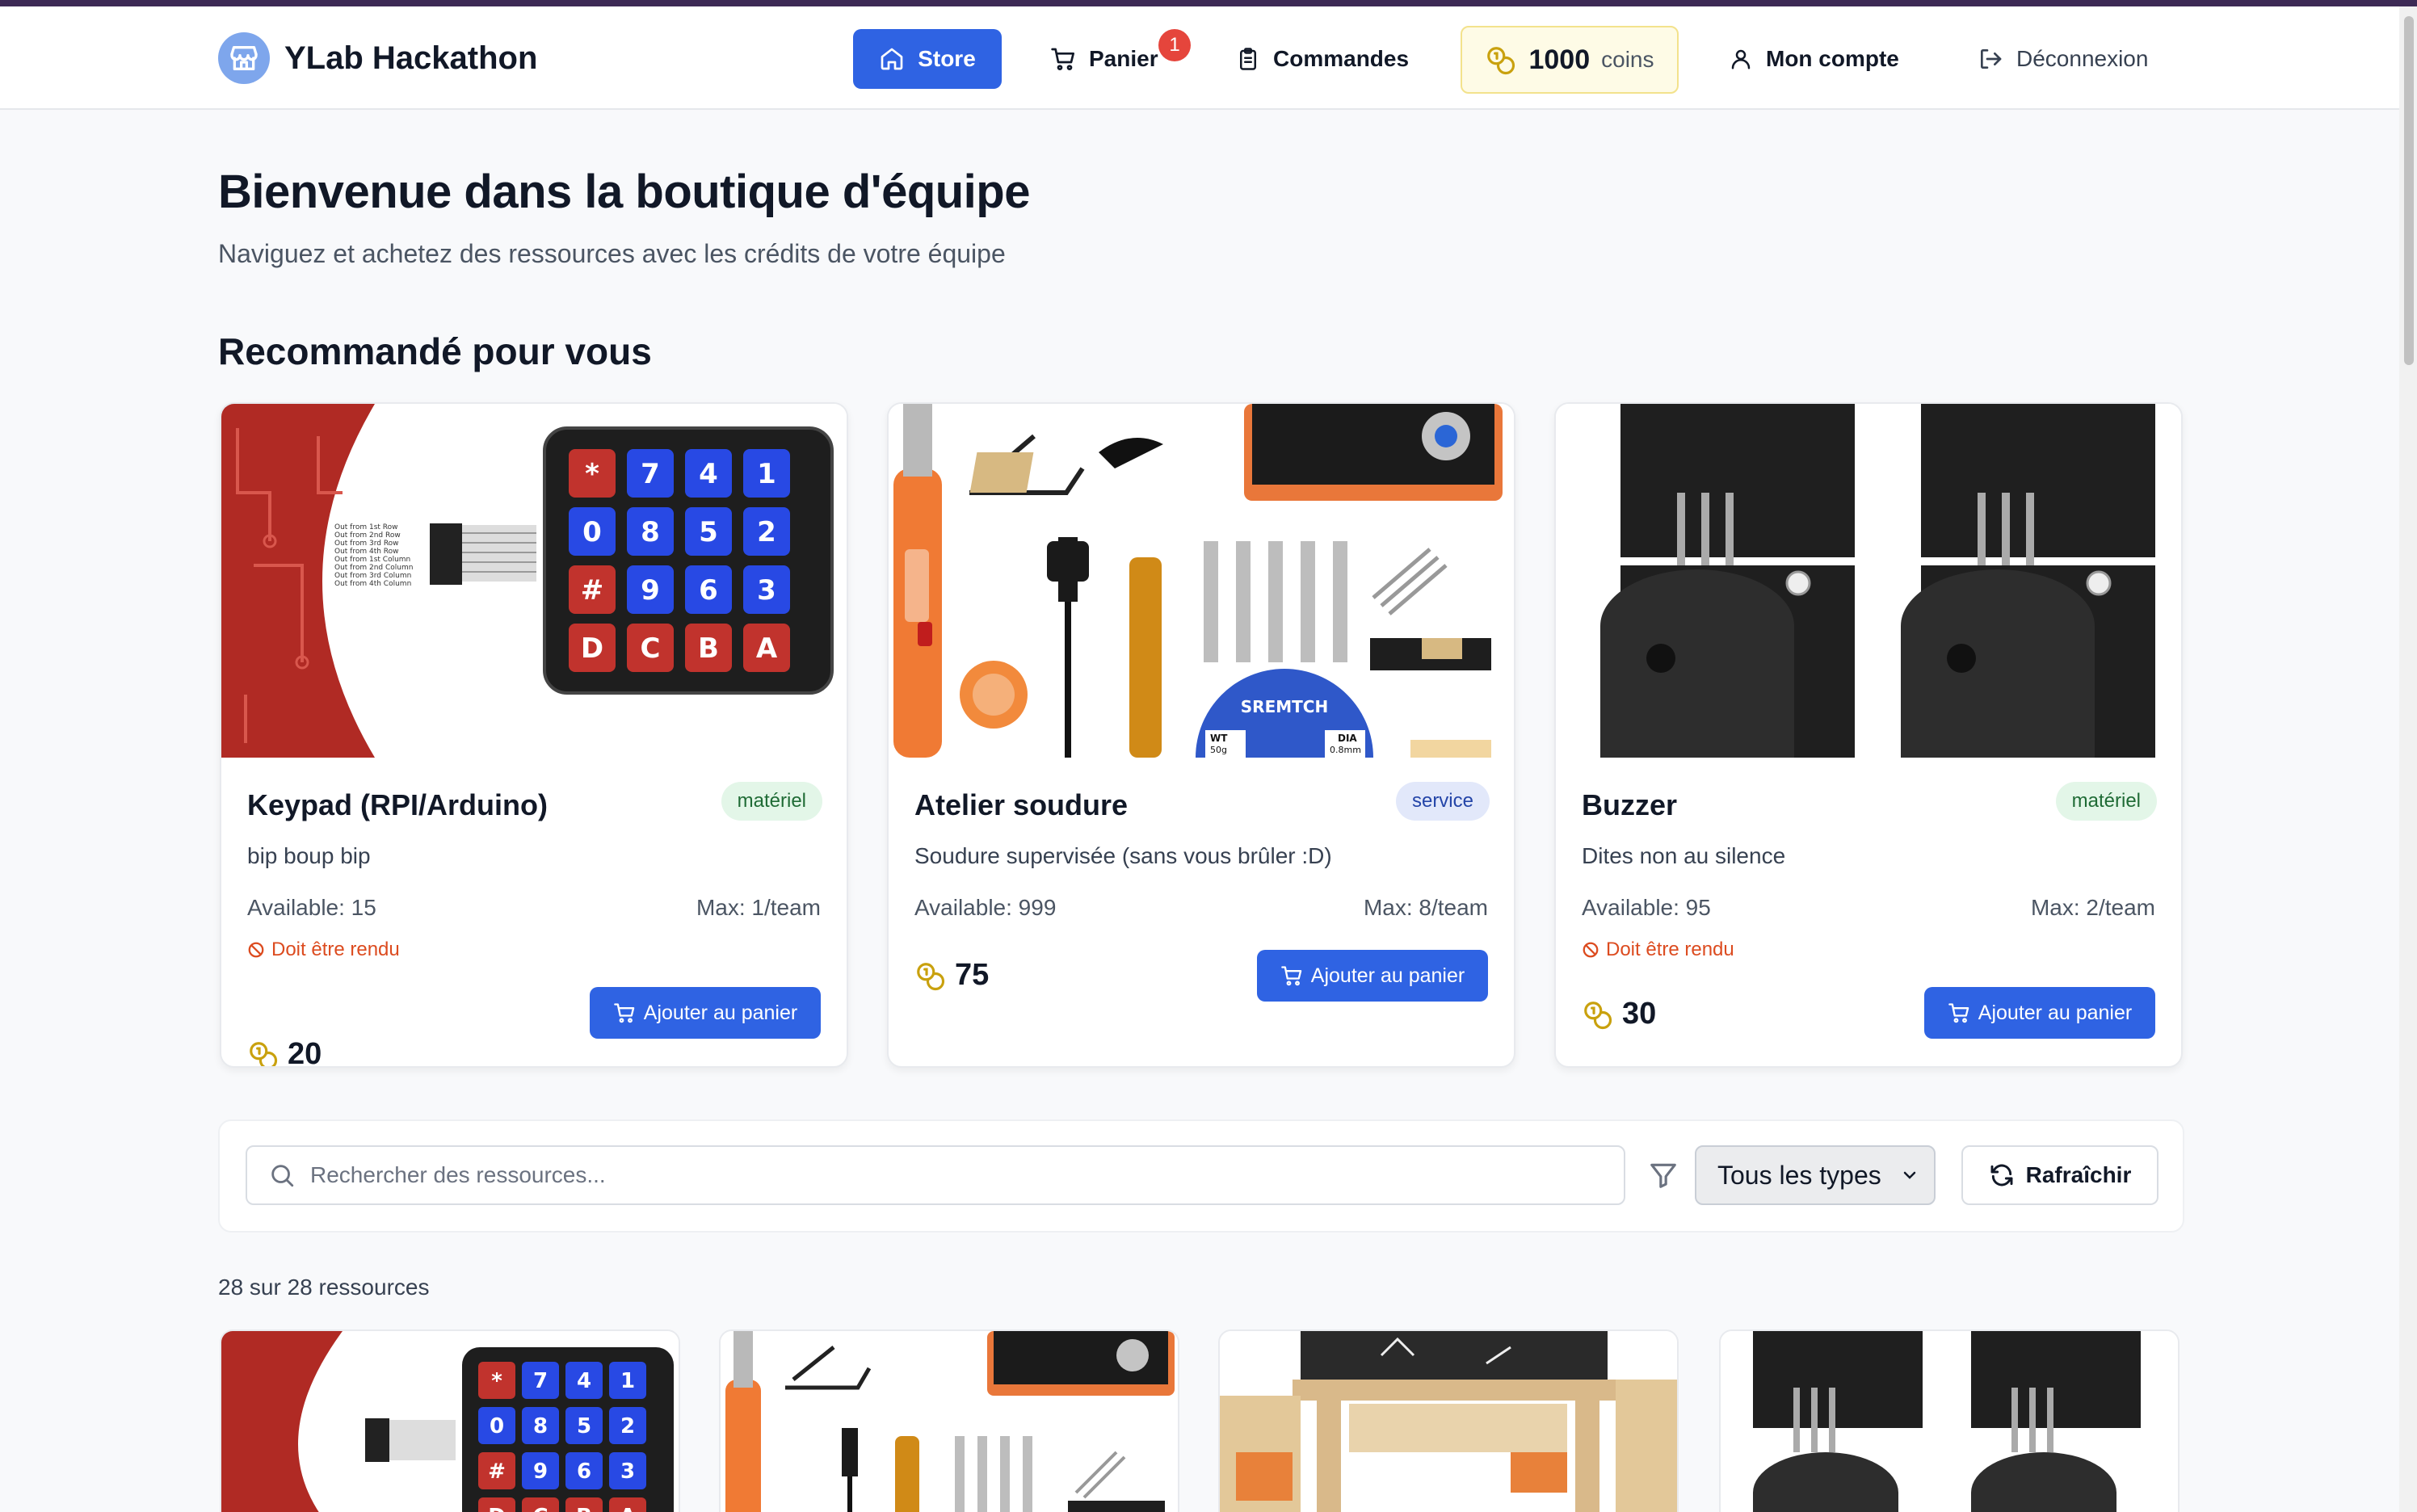  What do you see at coordinates (1208, 3) in the screenshot?
I see `window-top-accent` at bounding box center [1208, 3].